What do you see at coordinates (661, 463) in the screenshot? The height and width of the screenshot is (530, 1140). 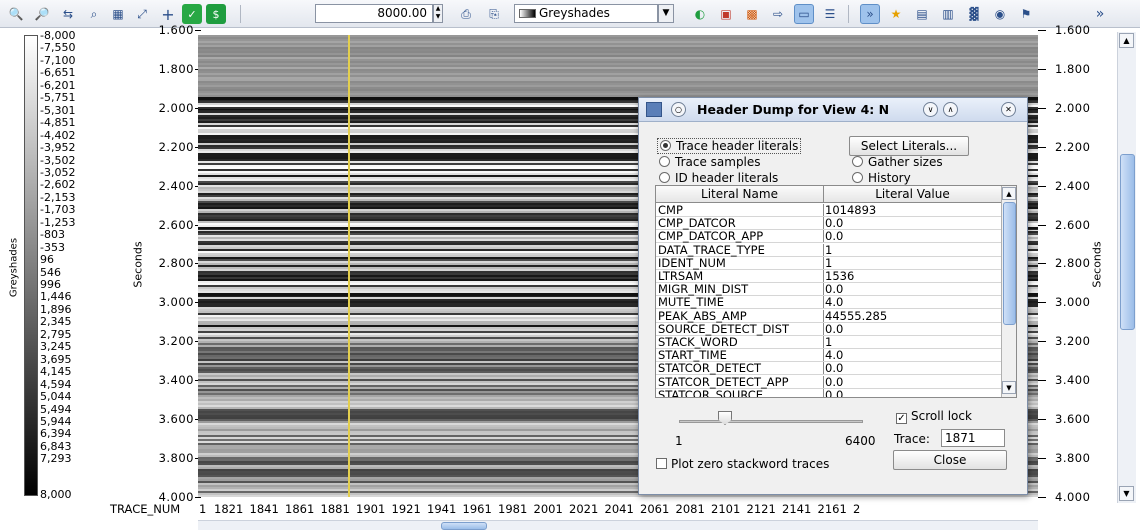 I see `checkbox-unchecked-icon` at bounding box center [661, 463].